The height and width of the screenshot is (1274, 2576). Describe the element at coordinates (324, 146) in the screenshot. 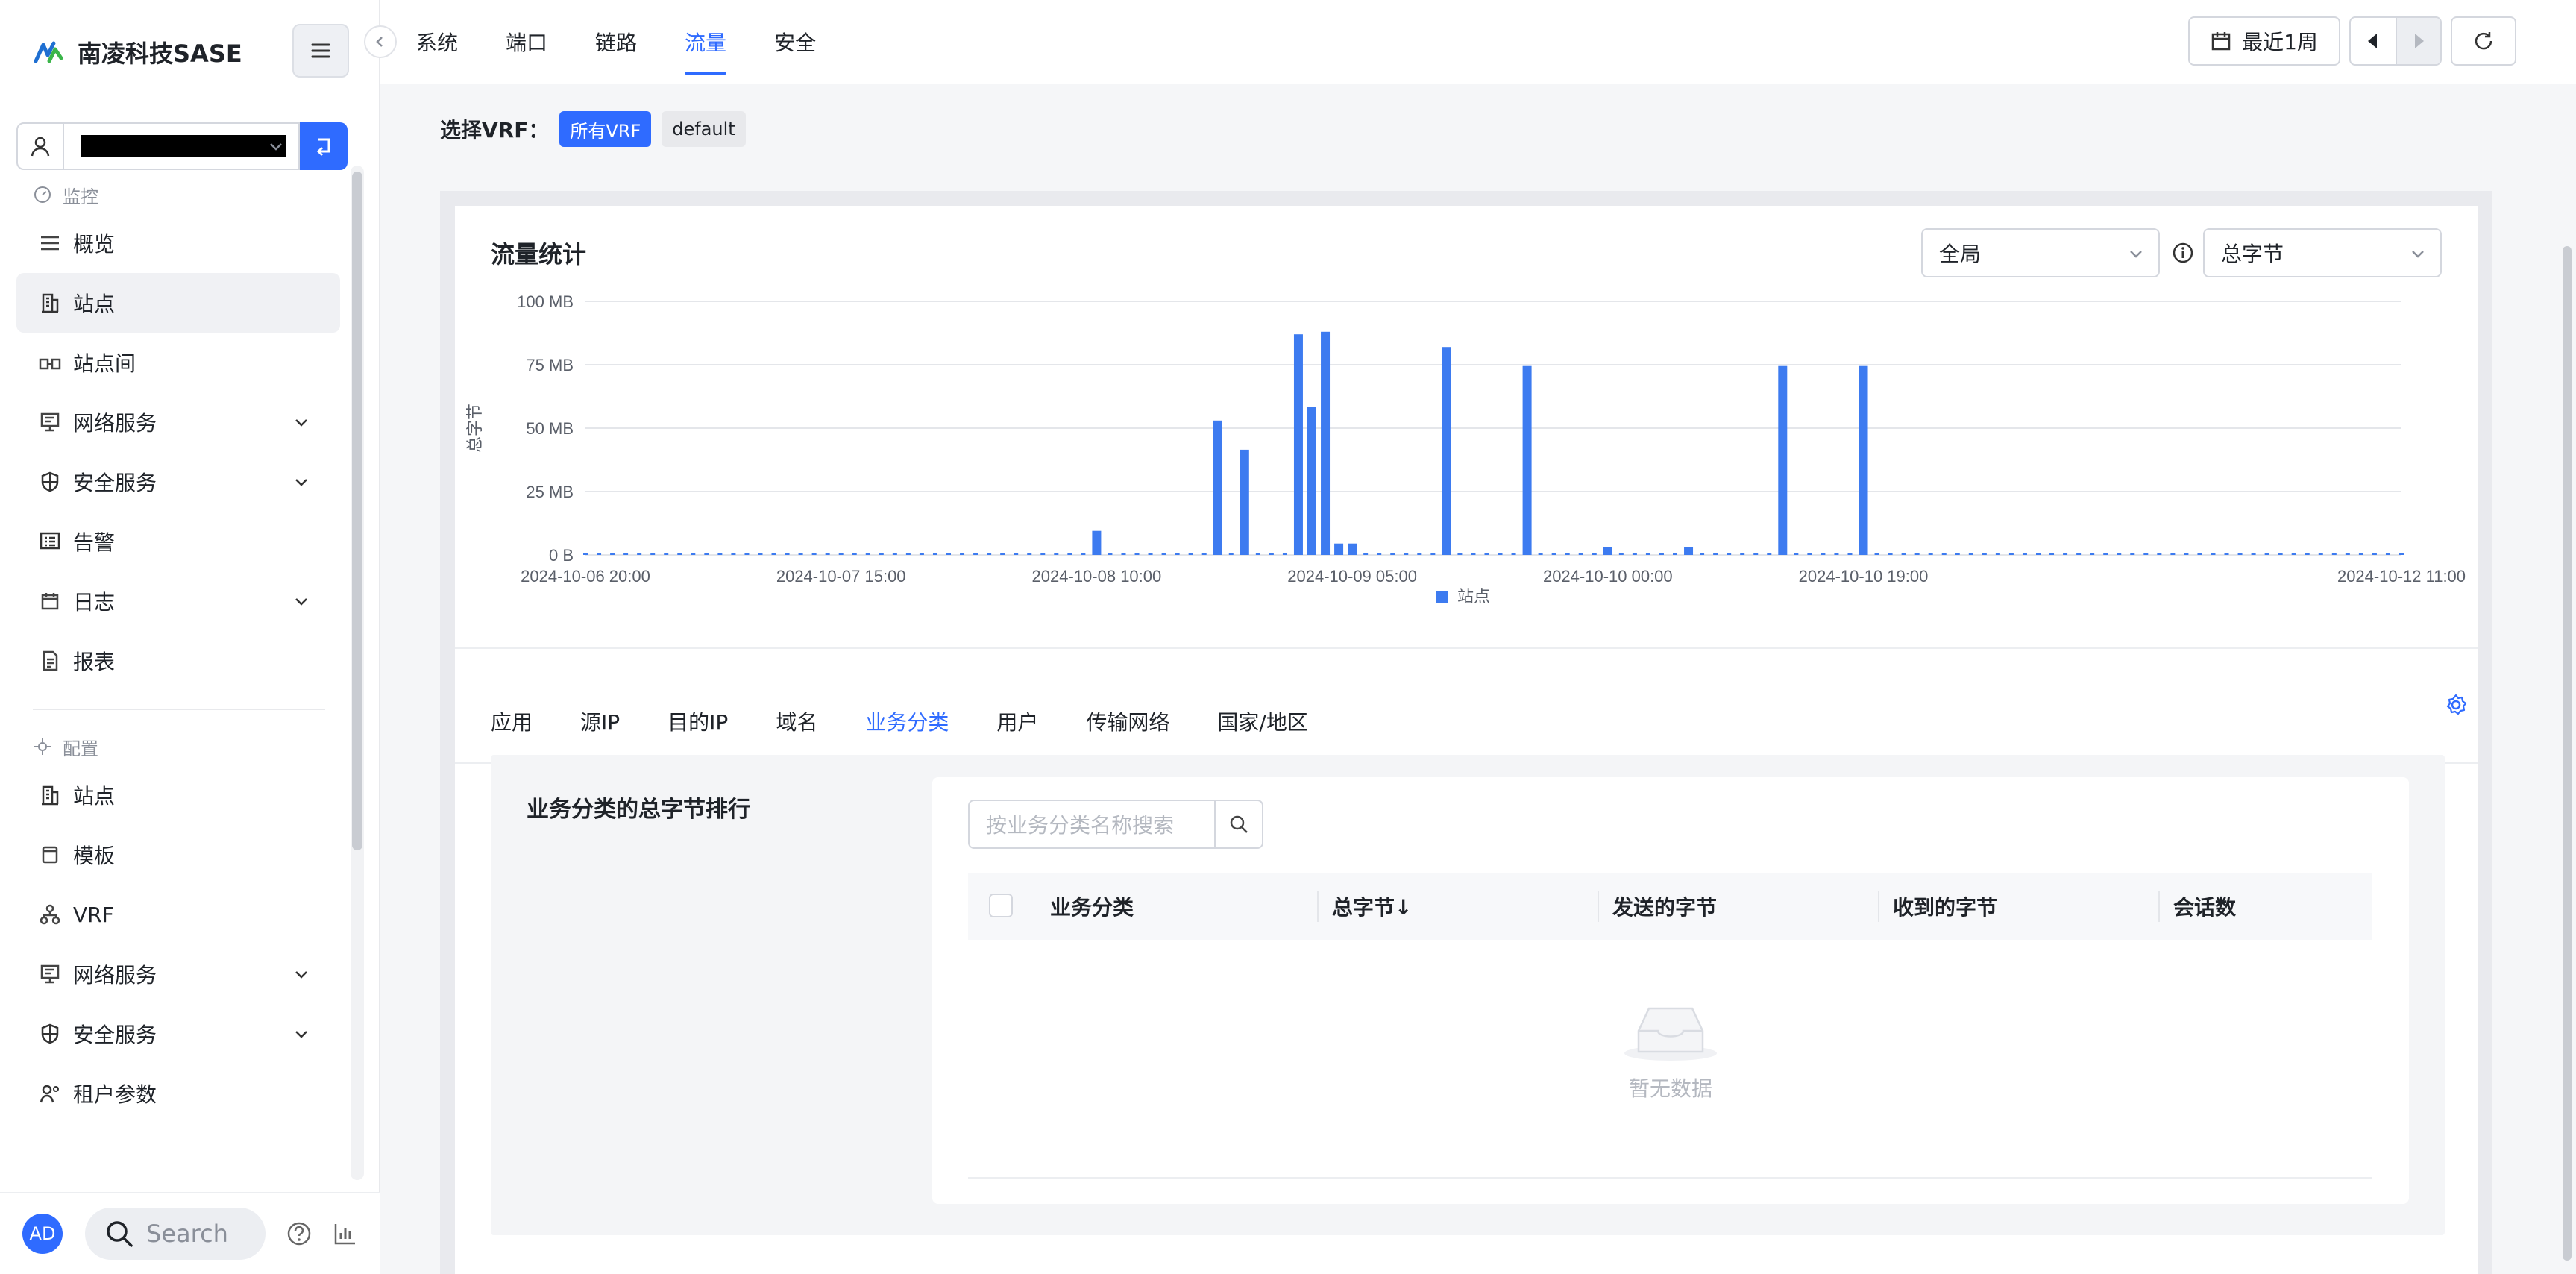

I see `switch-tenant-button` at that location.